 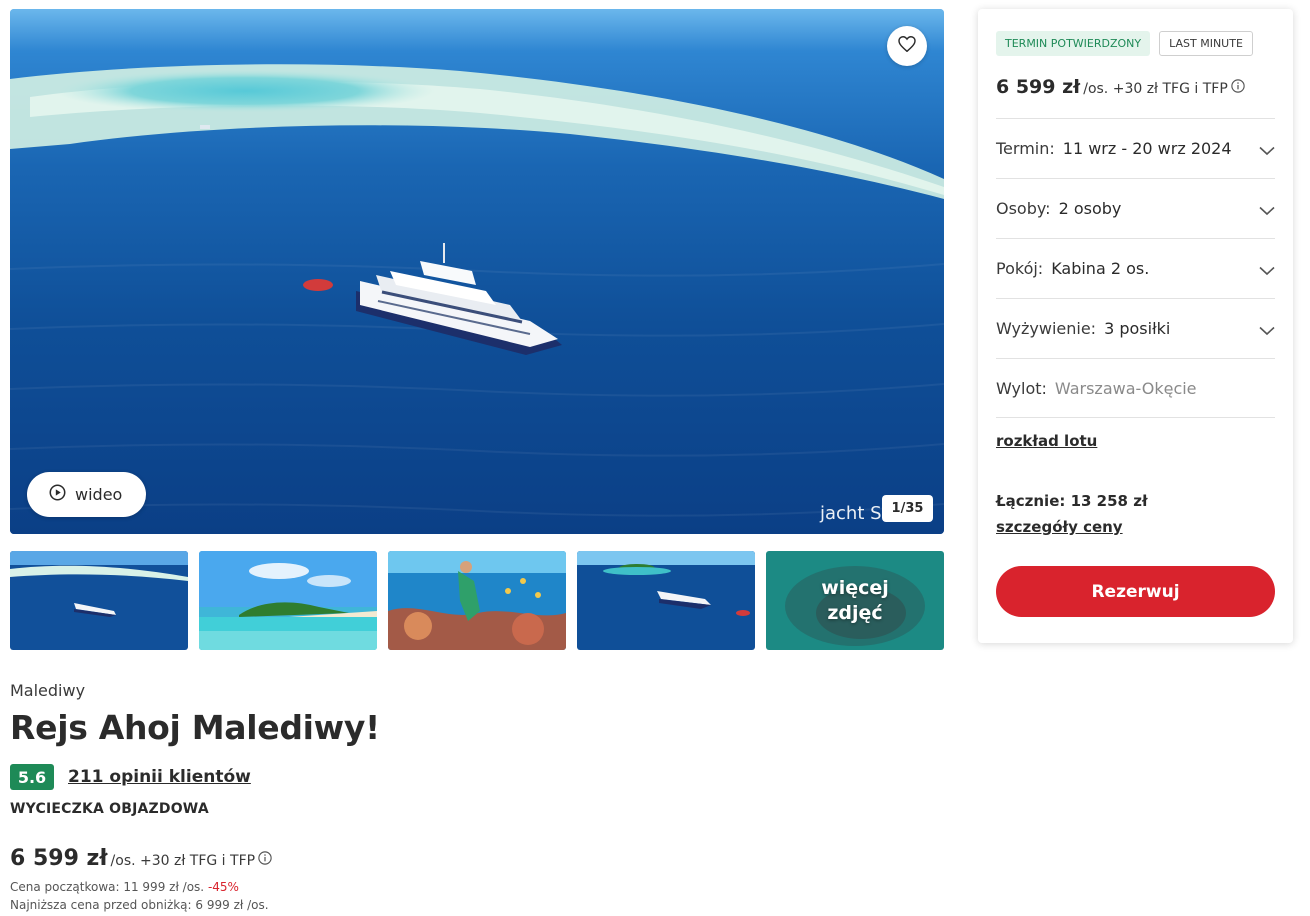 I want to click on thumbnail-yacht-aerial, so click(x=99, y=600).